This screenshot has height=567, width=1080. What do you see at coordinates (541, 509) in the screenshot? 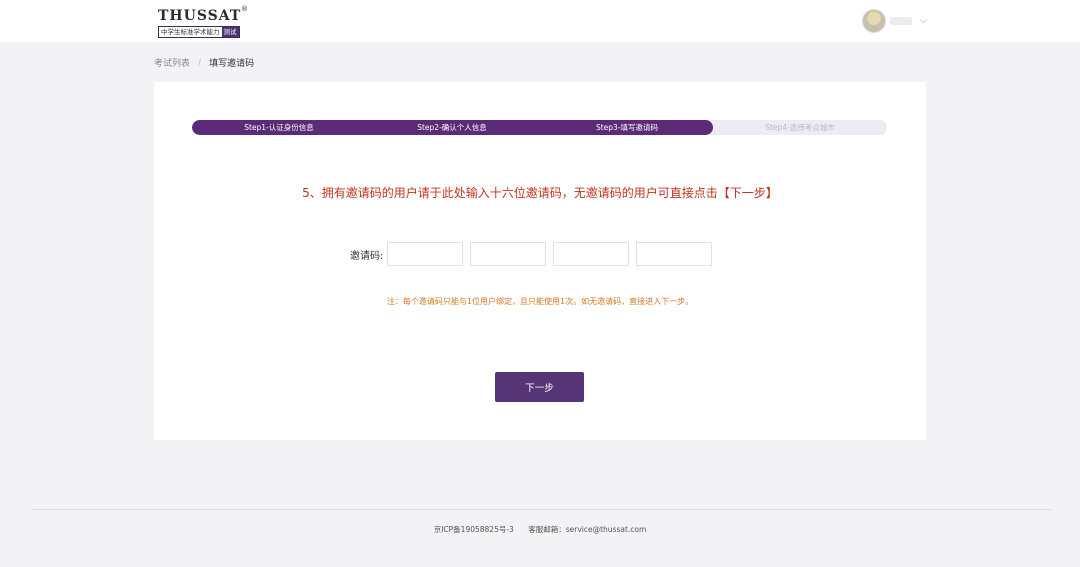
I see `footer-divider` at bounding box center [541, 509].